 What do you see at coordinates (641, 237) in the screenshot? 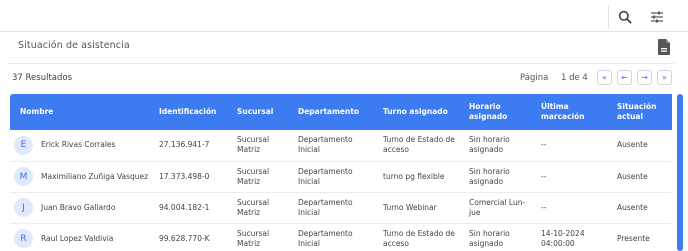
I see `status-cell: Presente` at bounding box center [641, 237].